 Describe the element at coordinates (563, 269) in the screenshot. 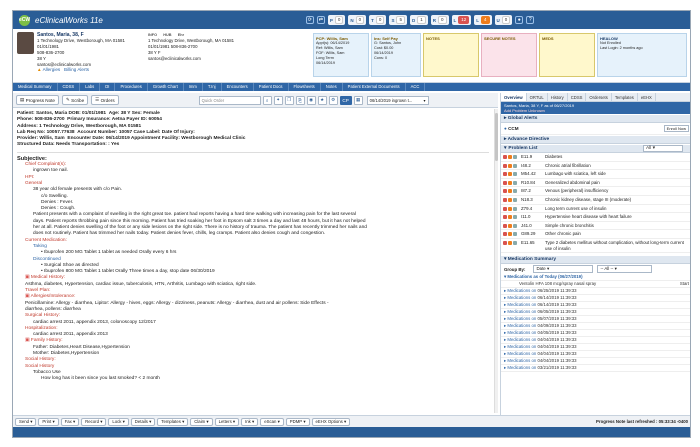

I see `group-by-select: Date ▾` at that location.